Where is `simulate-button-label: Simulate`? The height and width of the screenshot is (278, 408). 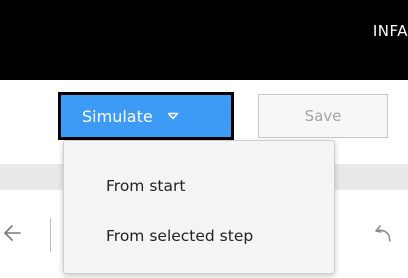
simulate-button-label: Simulate is located at coordinates (117, 116).